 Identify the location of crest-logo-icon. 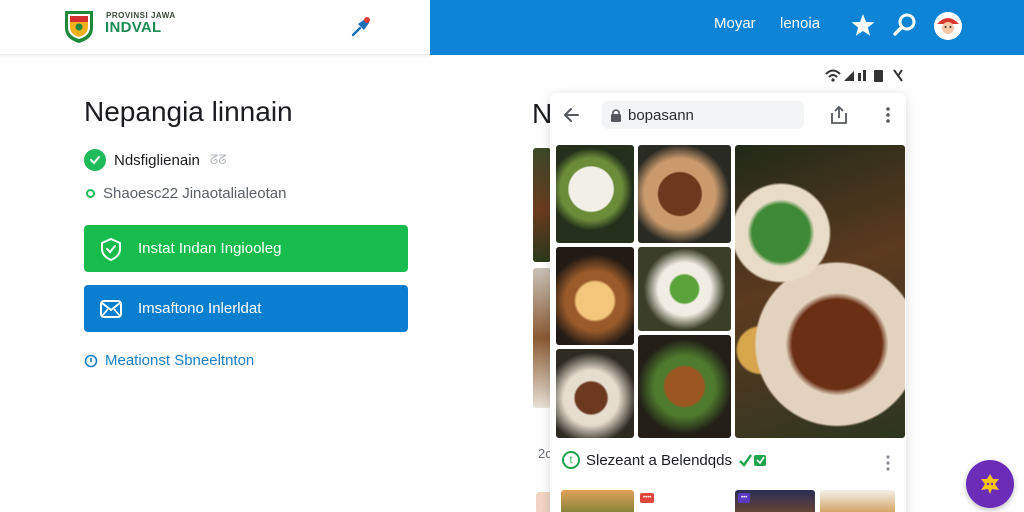
(79, 26).